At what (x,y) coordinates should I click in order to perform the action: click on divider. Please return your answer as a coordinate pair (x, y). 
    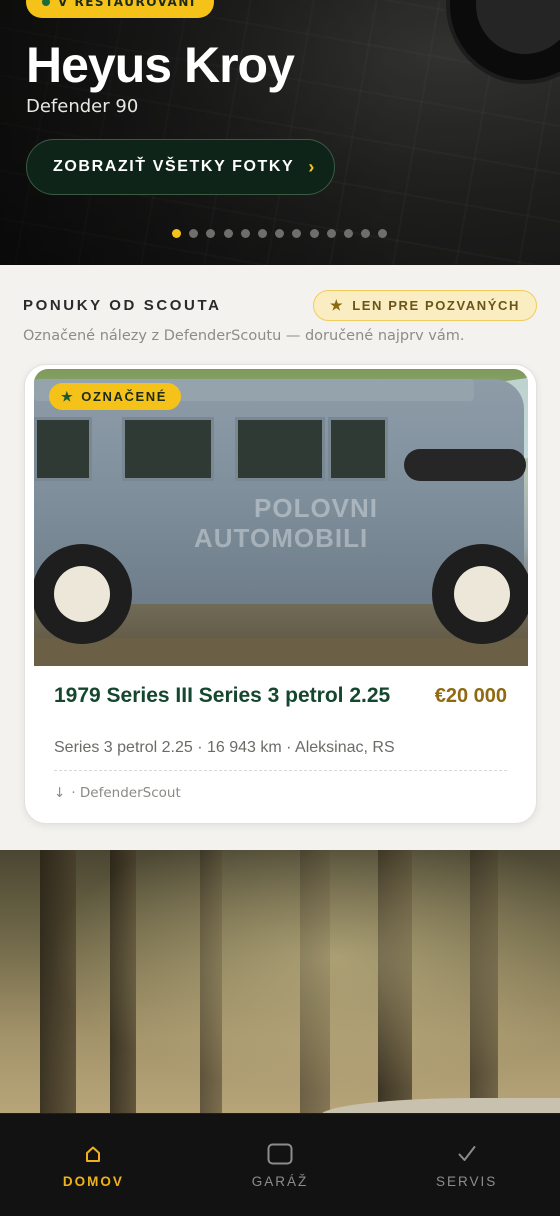
    Looking at the image, I should click on (280, 770).